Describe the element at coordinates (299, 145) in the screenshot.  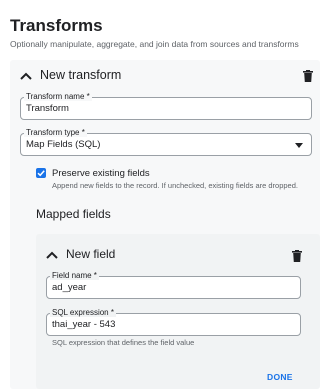
I see `dropdown-arrow-icon` at that location.